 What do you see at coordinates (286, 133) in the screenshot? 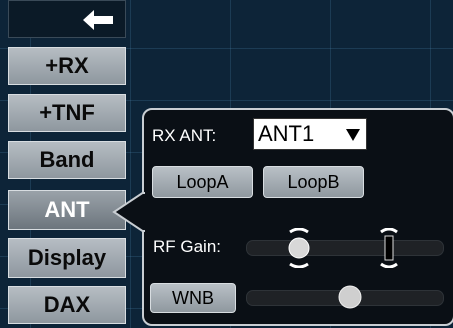
I see `rx-ant-value: ANT1` at bounding box center [286, 133].